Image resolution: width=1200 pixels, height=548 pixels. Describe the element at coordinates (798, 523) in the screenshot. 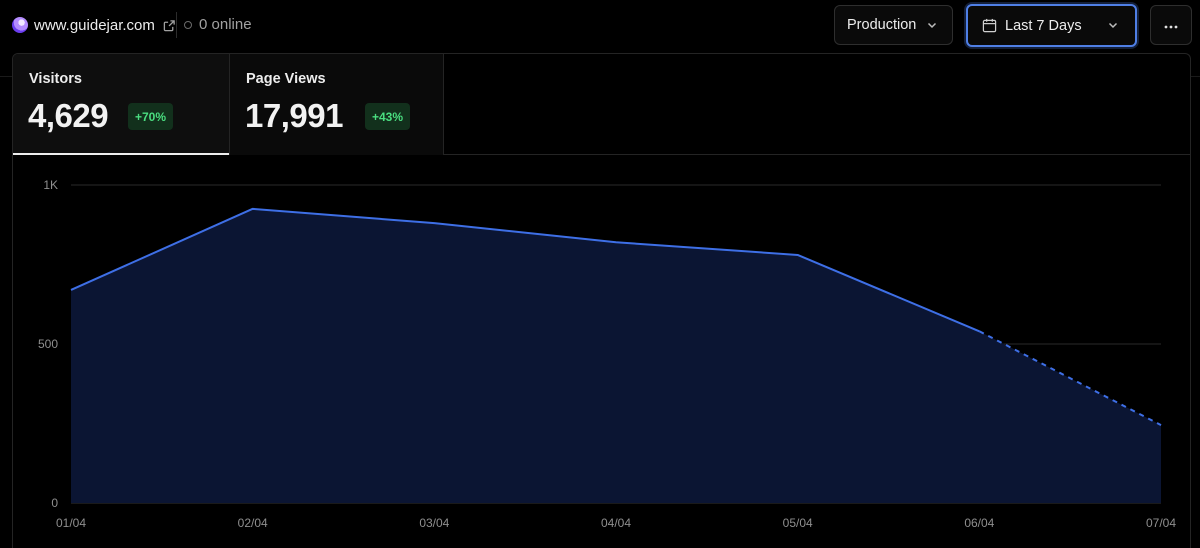

I see `x-tick-label: 05/04` at that location.